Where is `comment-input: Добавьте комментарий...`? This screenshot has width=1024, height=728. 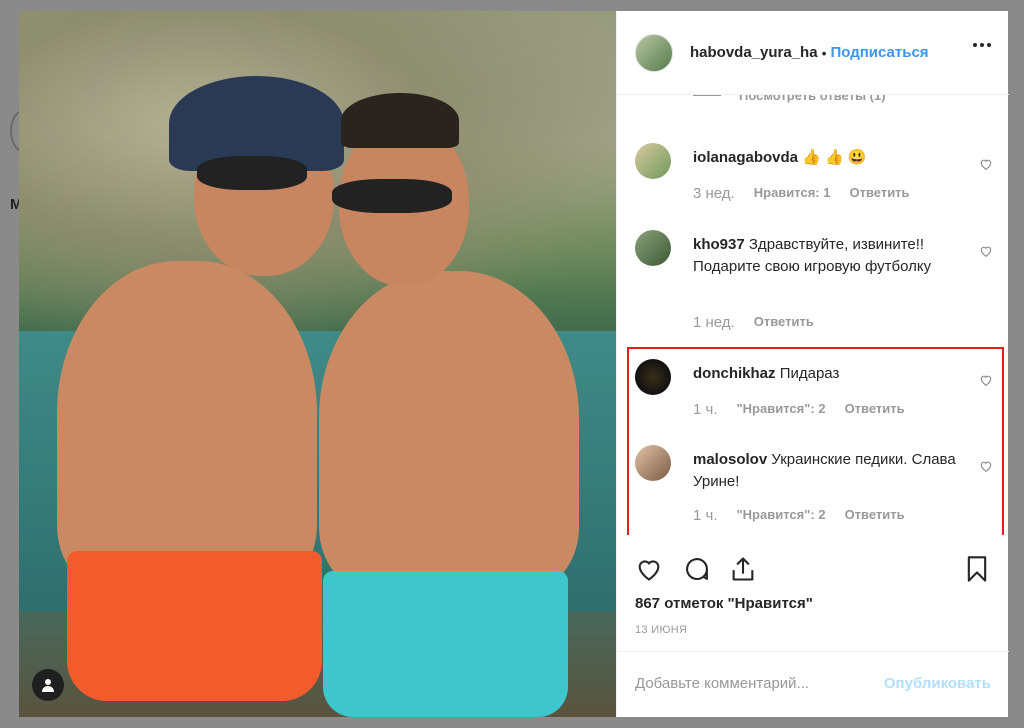
comment-input: Добавьте комментарий... is located at coordinates (722, 683).